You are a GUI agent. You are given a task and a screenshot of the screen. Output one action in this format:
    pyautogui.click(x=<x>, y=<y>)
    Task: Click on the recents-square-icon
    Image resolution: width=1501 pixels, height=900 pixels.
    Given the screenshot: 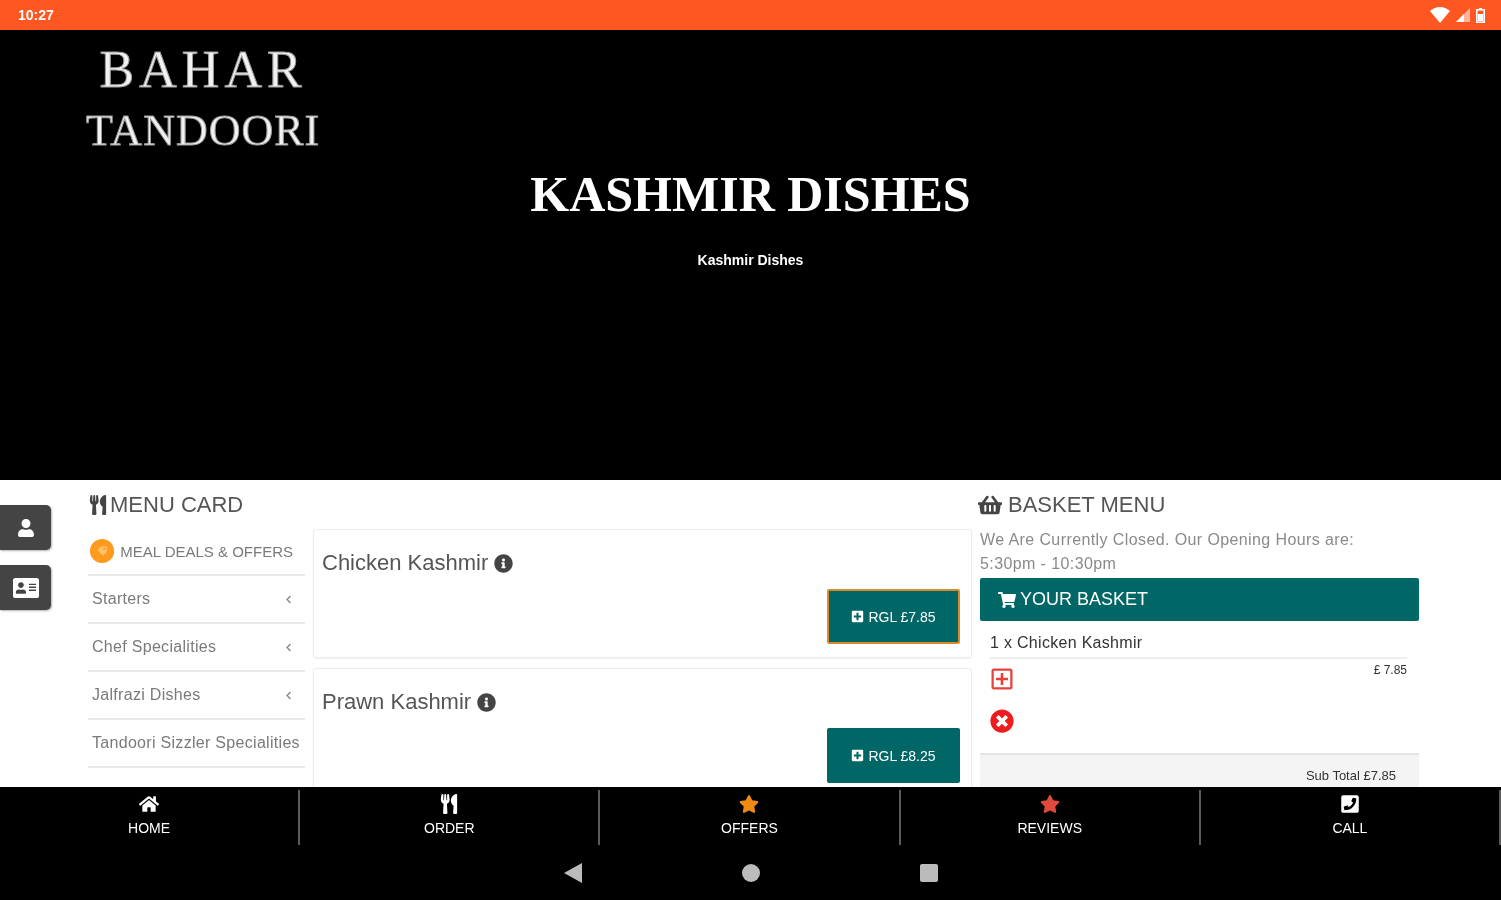 What is the action you would take?
    pyautogui.click(x=928, y=872)
    